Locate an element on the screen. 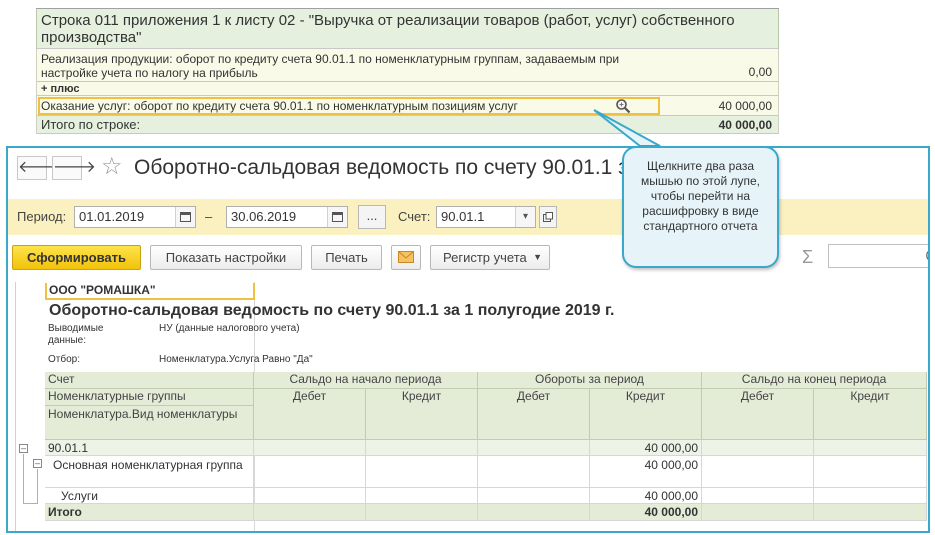  email-button is located at coordinates (406, 257).